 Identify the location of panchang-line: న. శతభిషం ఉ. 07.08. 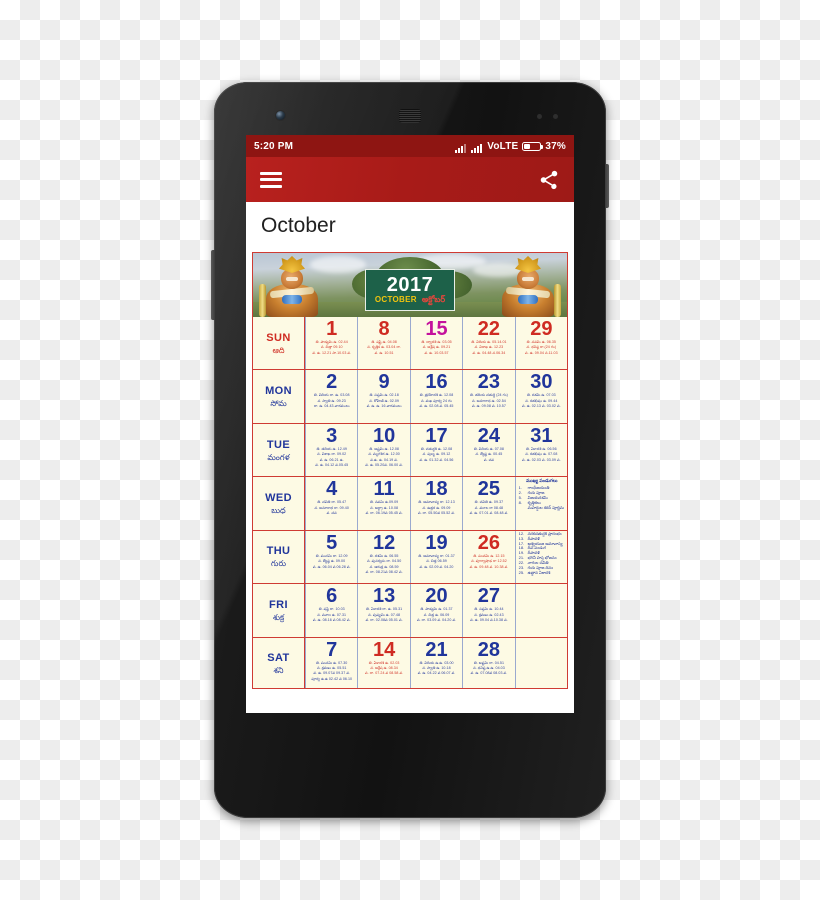
(541, 454).